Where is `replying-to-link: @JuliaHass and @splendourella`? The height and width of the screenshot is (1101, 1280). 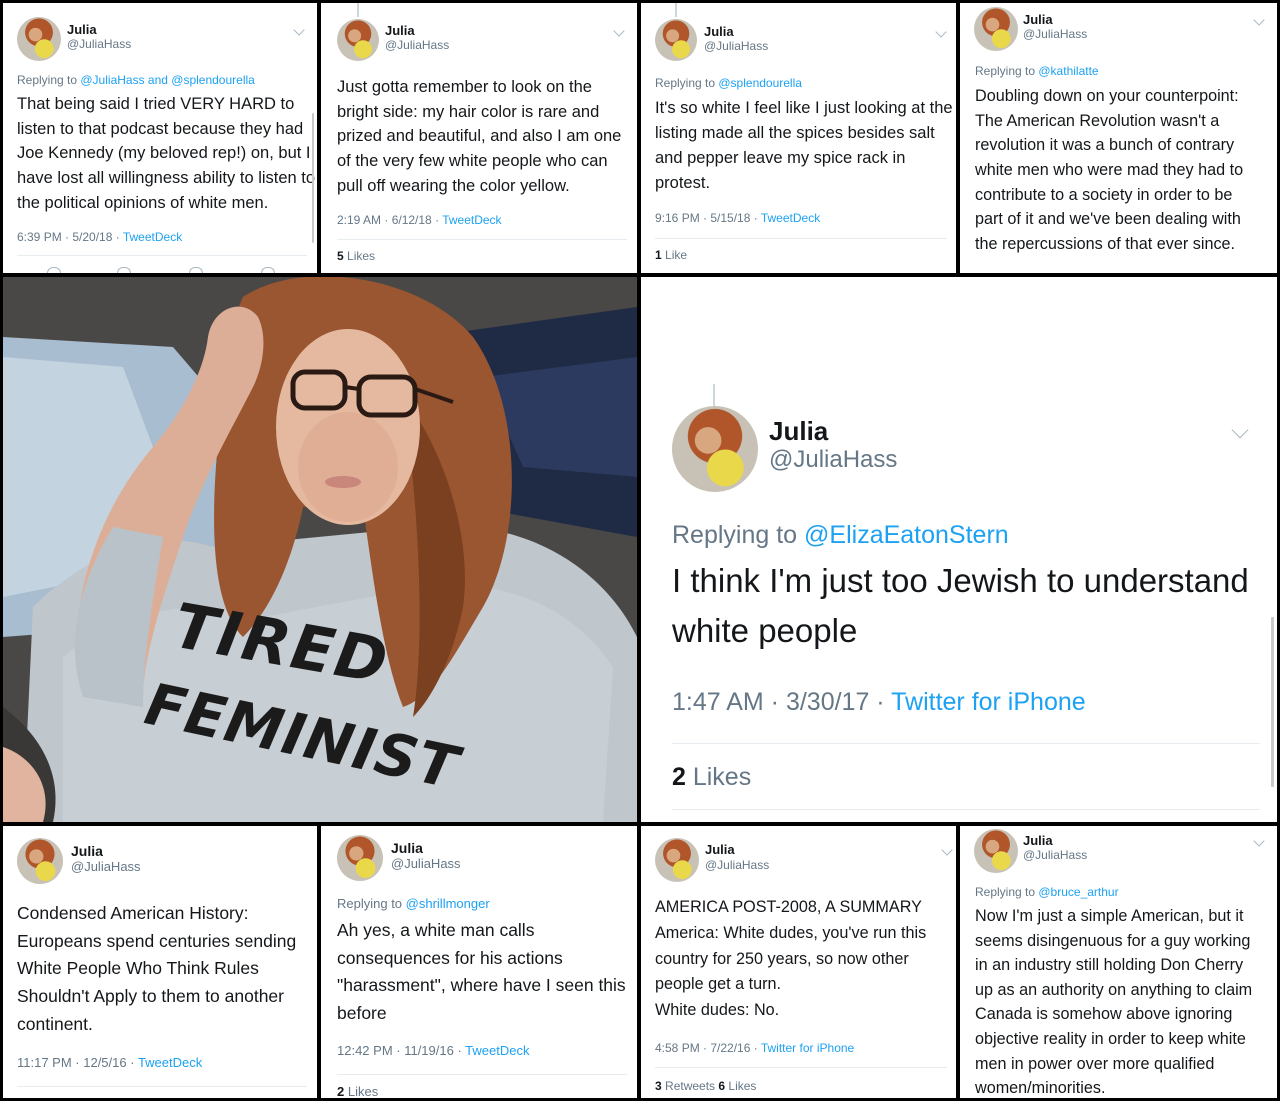 replying-to-link: @JuliaHass and @splendourella is located at coordinates (167, 80).